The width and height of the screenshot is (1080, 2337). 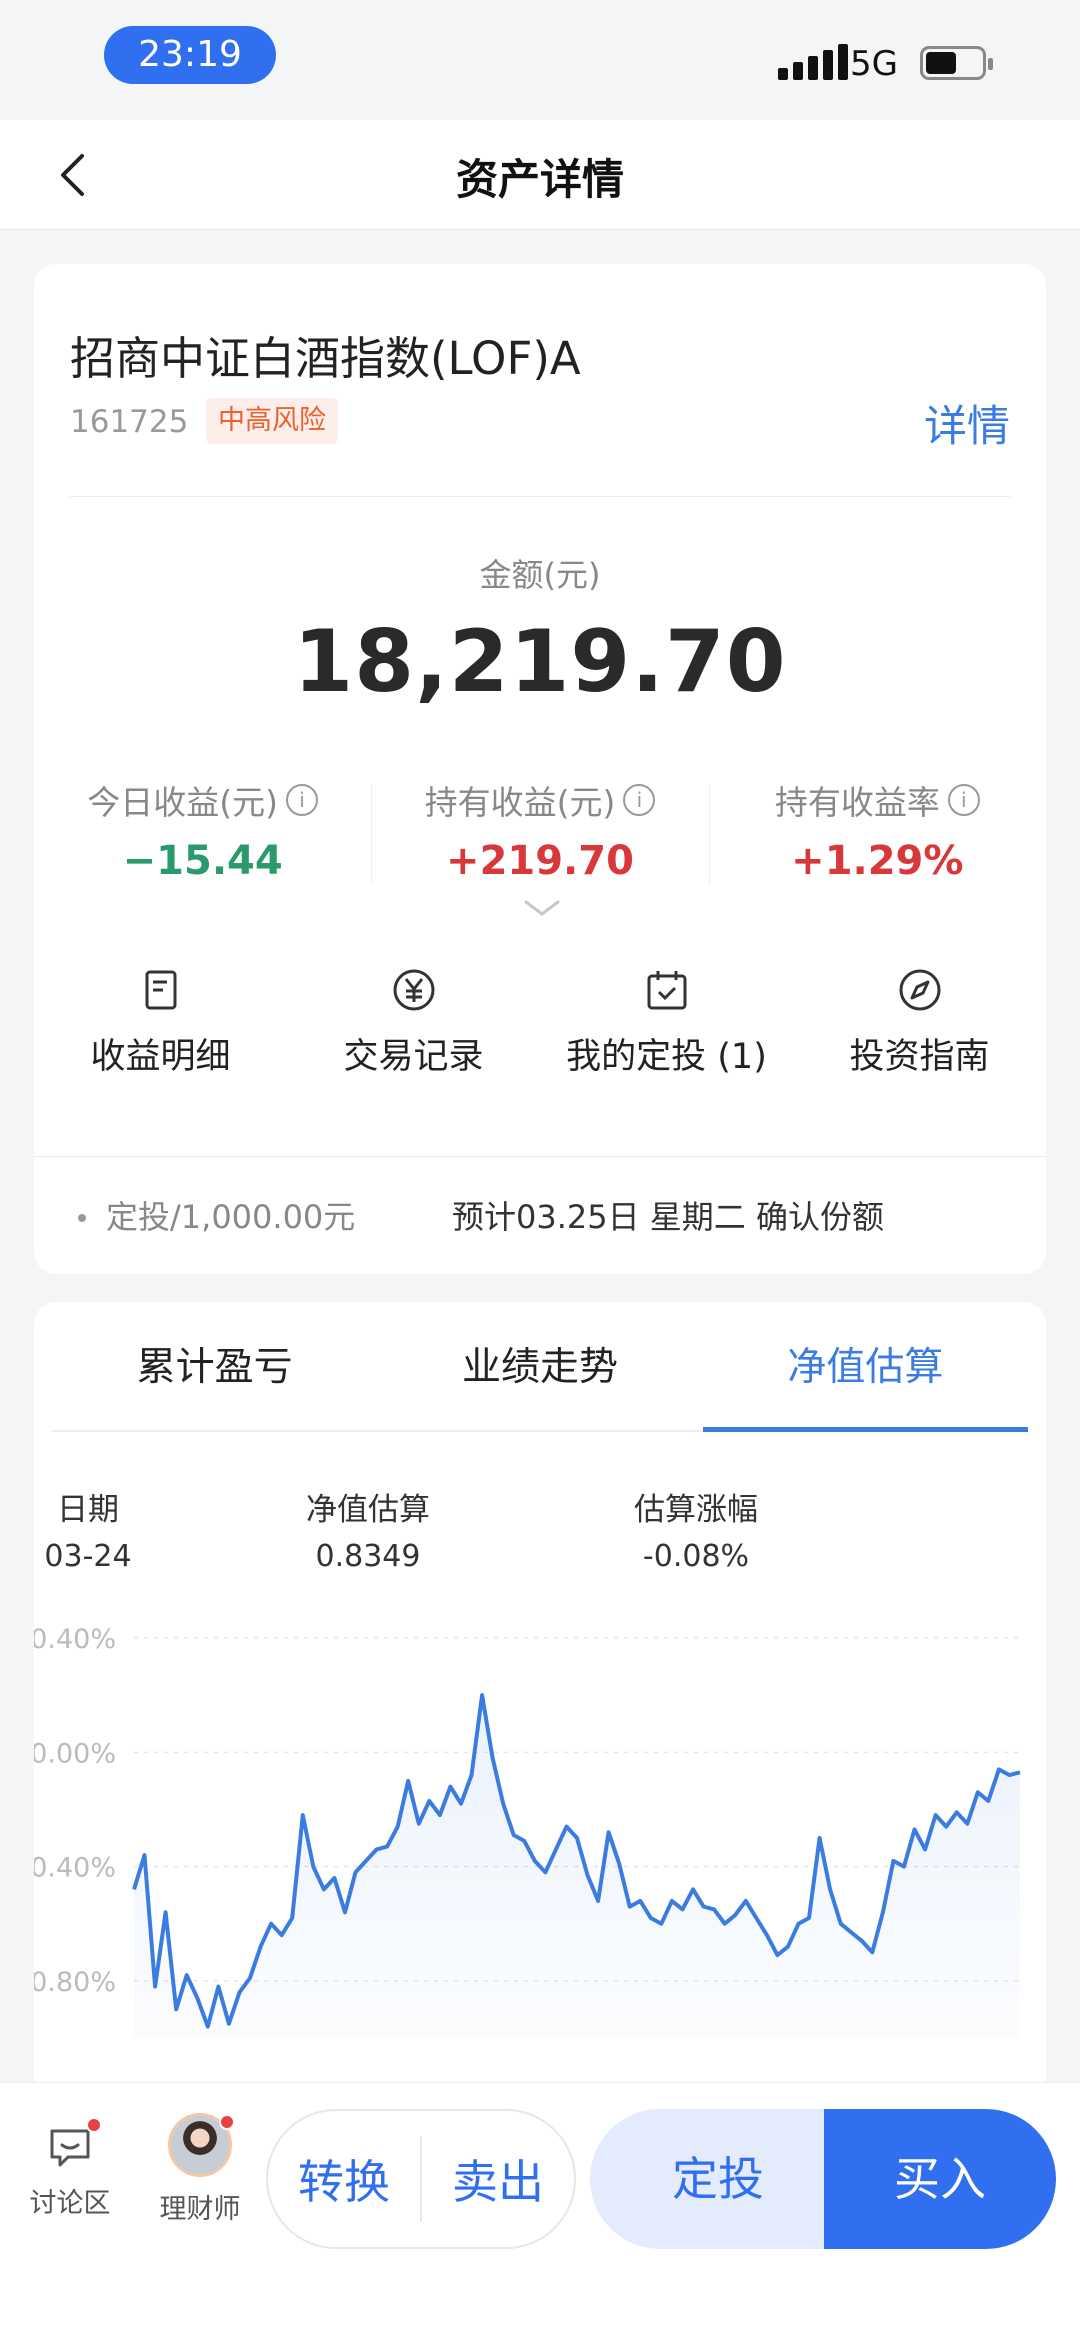 I want to click on action-trade-records: 交易记录, so click(x=413, y=1022).